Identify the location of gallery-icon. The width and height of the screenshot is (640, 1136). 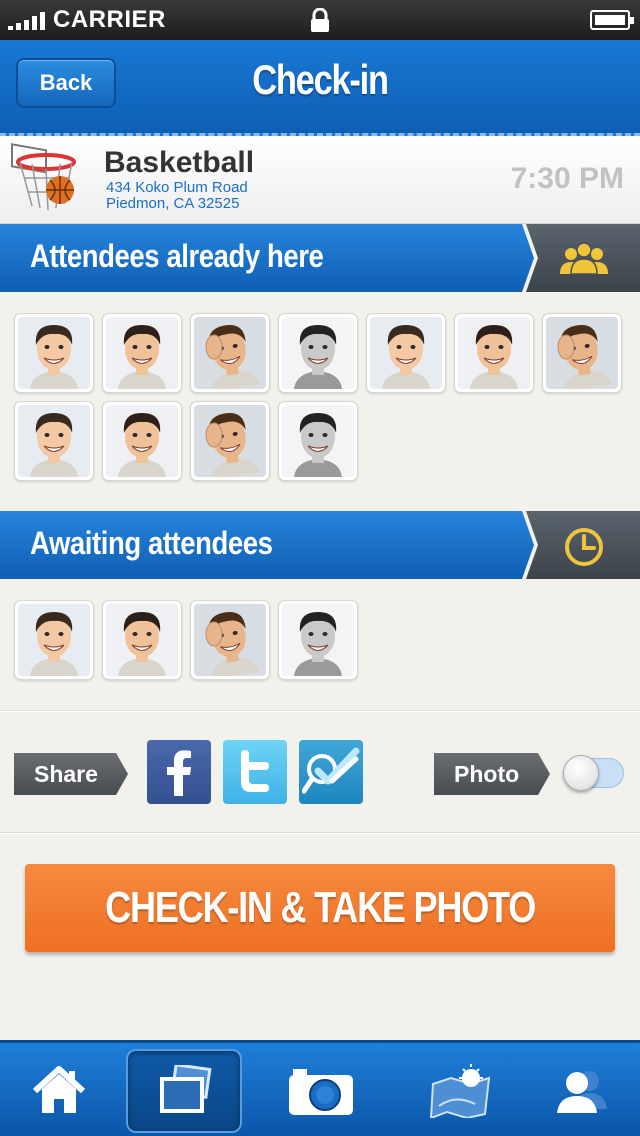
(186, 1089).